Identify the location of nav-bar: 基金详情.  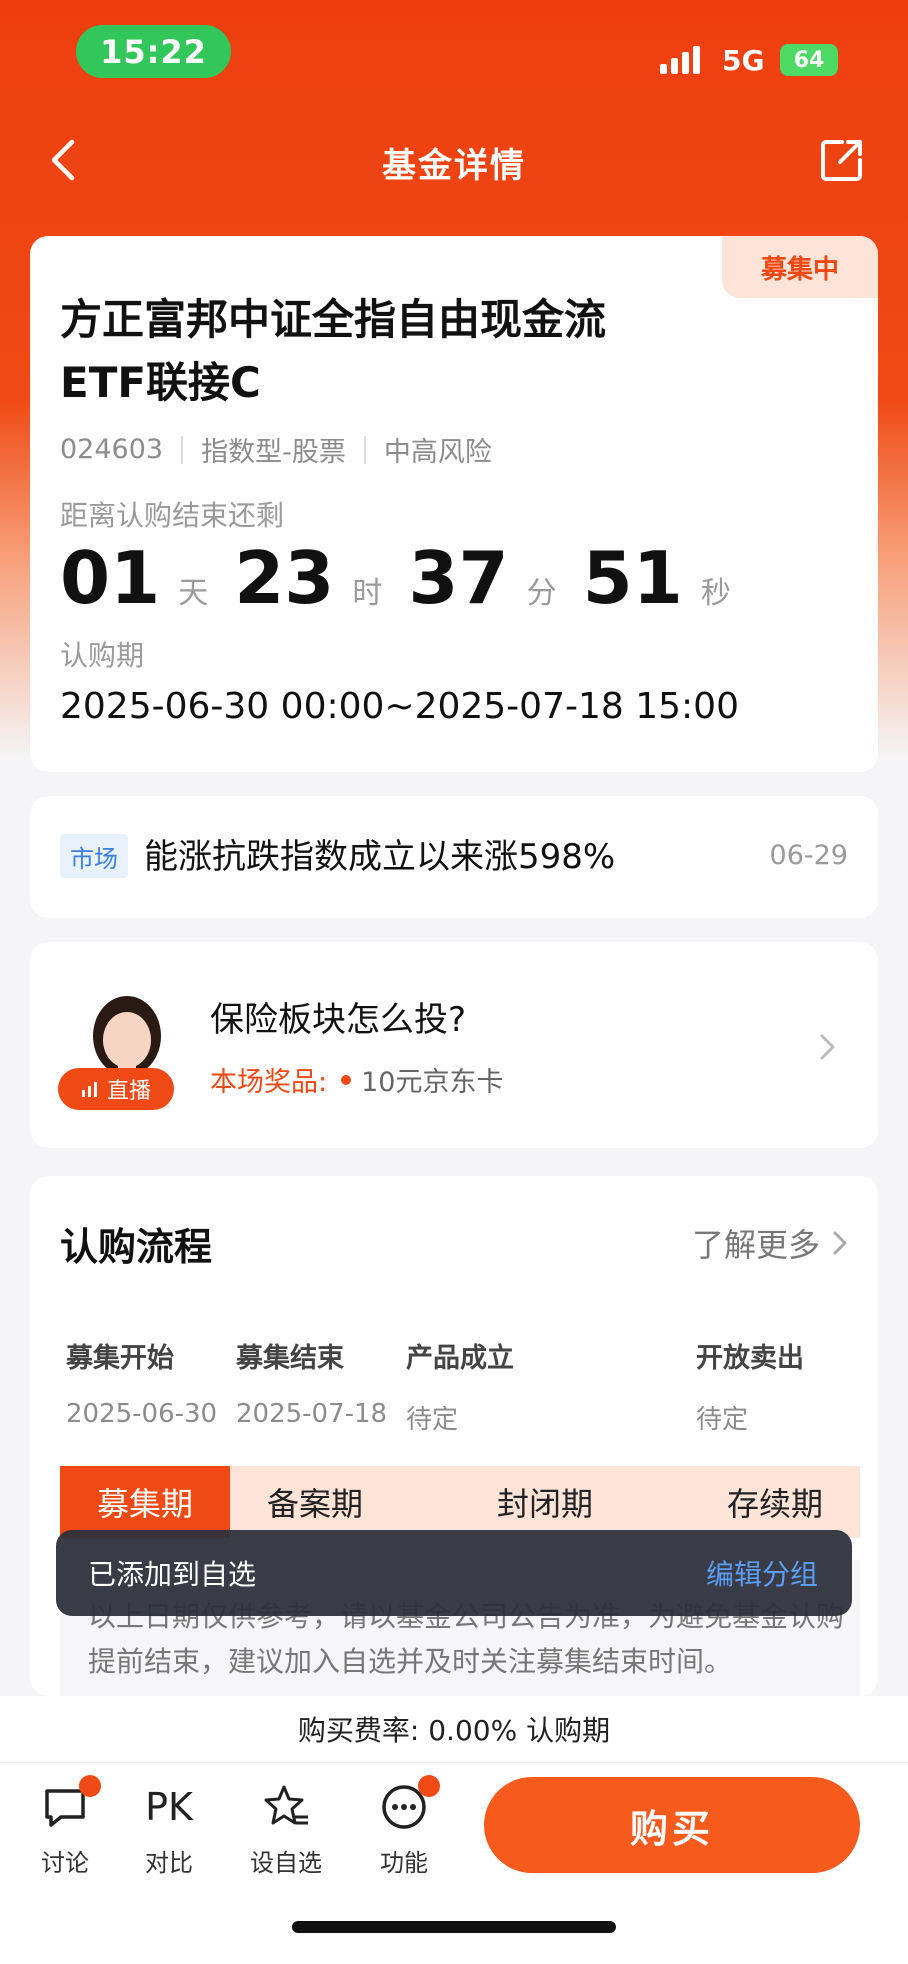
(454, 160).